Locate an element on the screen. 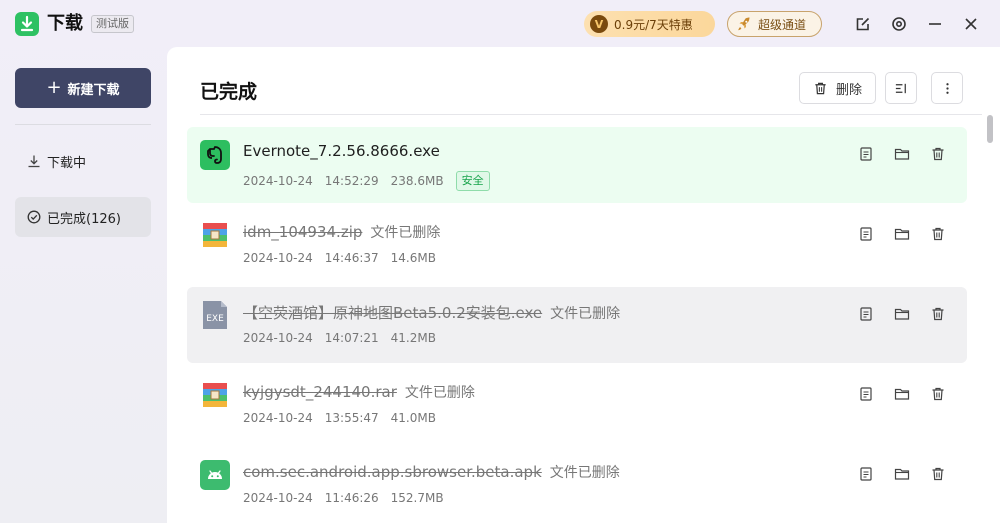 The height and width of the screenshot is (523, 1000). sidebar-item-label: 下载中 is located at coordinates (67, 163).